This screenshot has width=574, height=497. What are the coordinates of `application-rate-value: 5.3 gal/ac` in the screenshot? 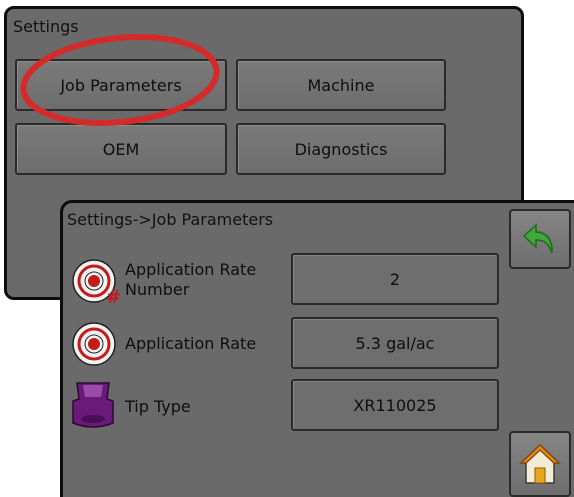 It's located at (395, 343).